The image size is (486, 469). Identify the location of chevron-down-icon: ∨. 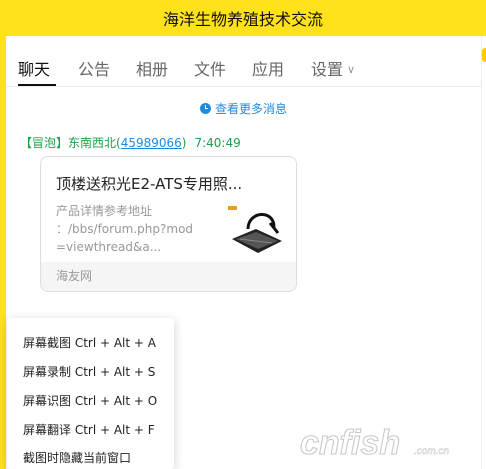
(351, 69).